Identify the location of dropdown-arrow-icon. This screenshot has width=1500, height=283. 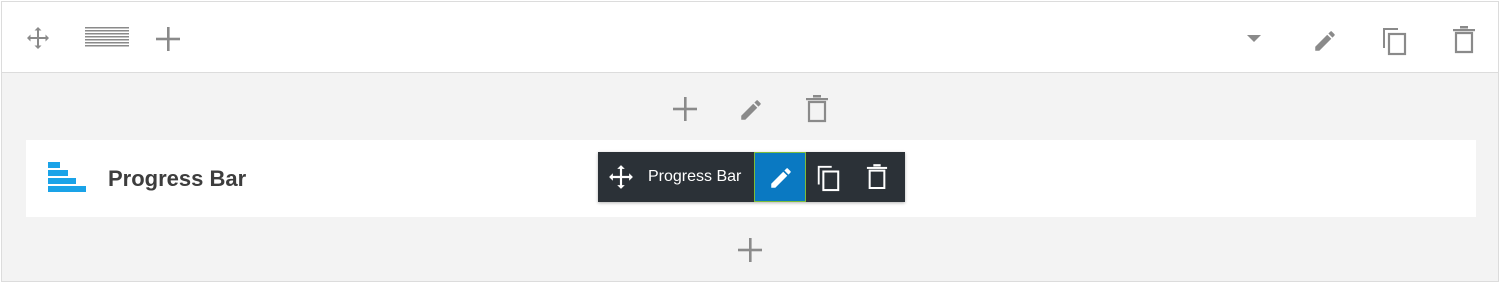
(1254, 39).